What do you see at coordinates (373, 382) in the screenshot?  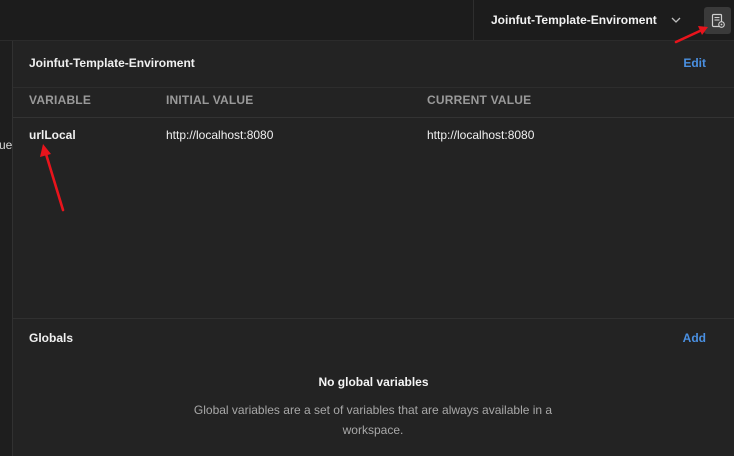 I see `empty-state-title: No global variables` at bounding box center [373, 382].